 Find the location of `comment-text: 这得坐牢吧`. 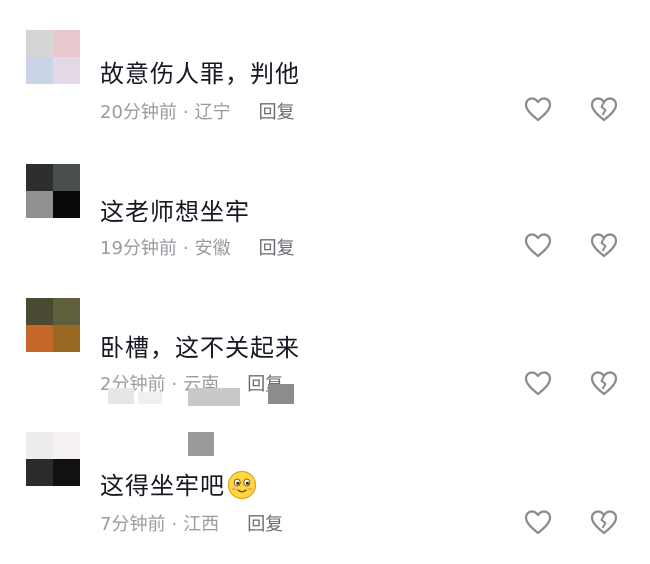

comment-text: 这得坐牢吧 is located at coordinates (178, 484).